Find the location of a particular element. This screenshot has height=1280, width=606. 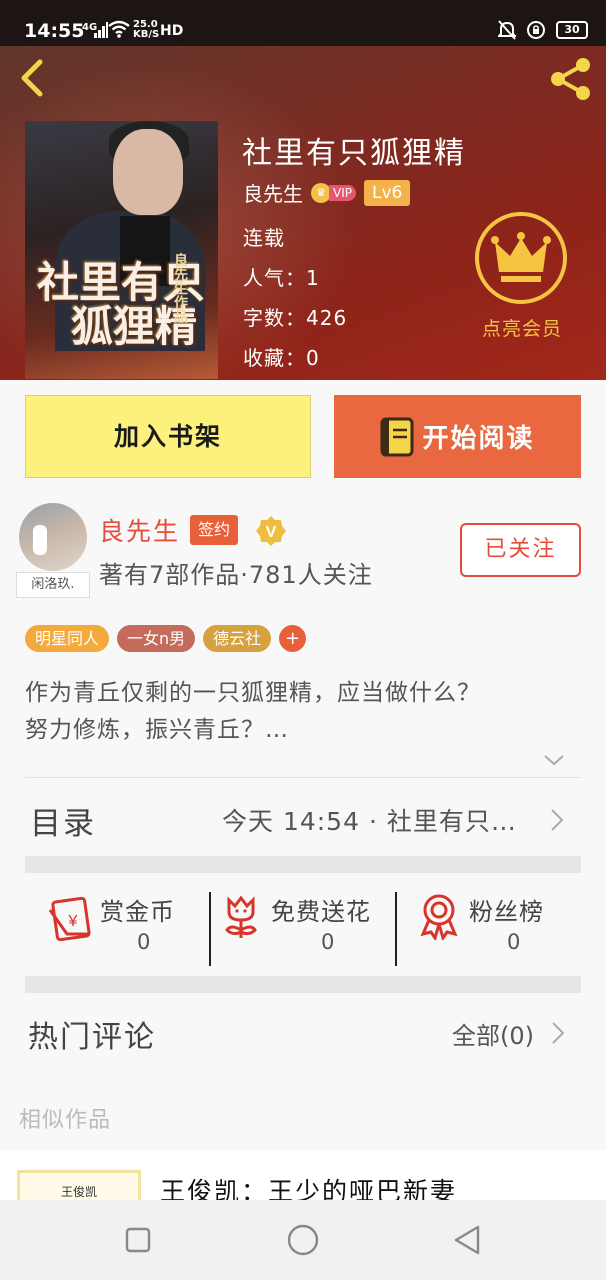

add-to-shelf-button: 加入书架 is located at coordinates (168, 436).